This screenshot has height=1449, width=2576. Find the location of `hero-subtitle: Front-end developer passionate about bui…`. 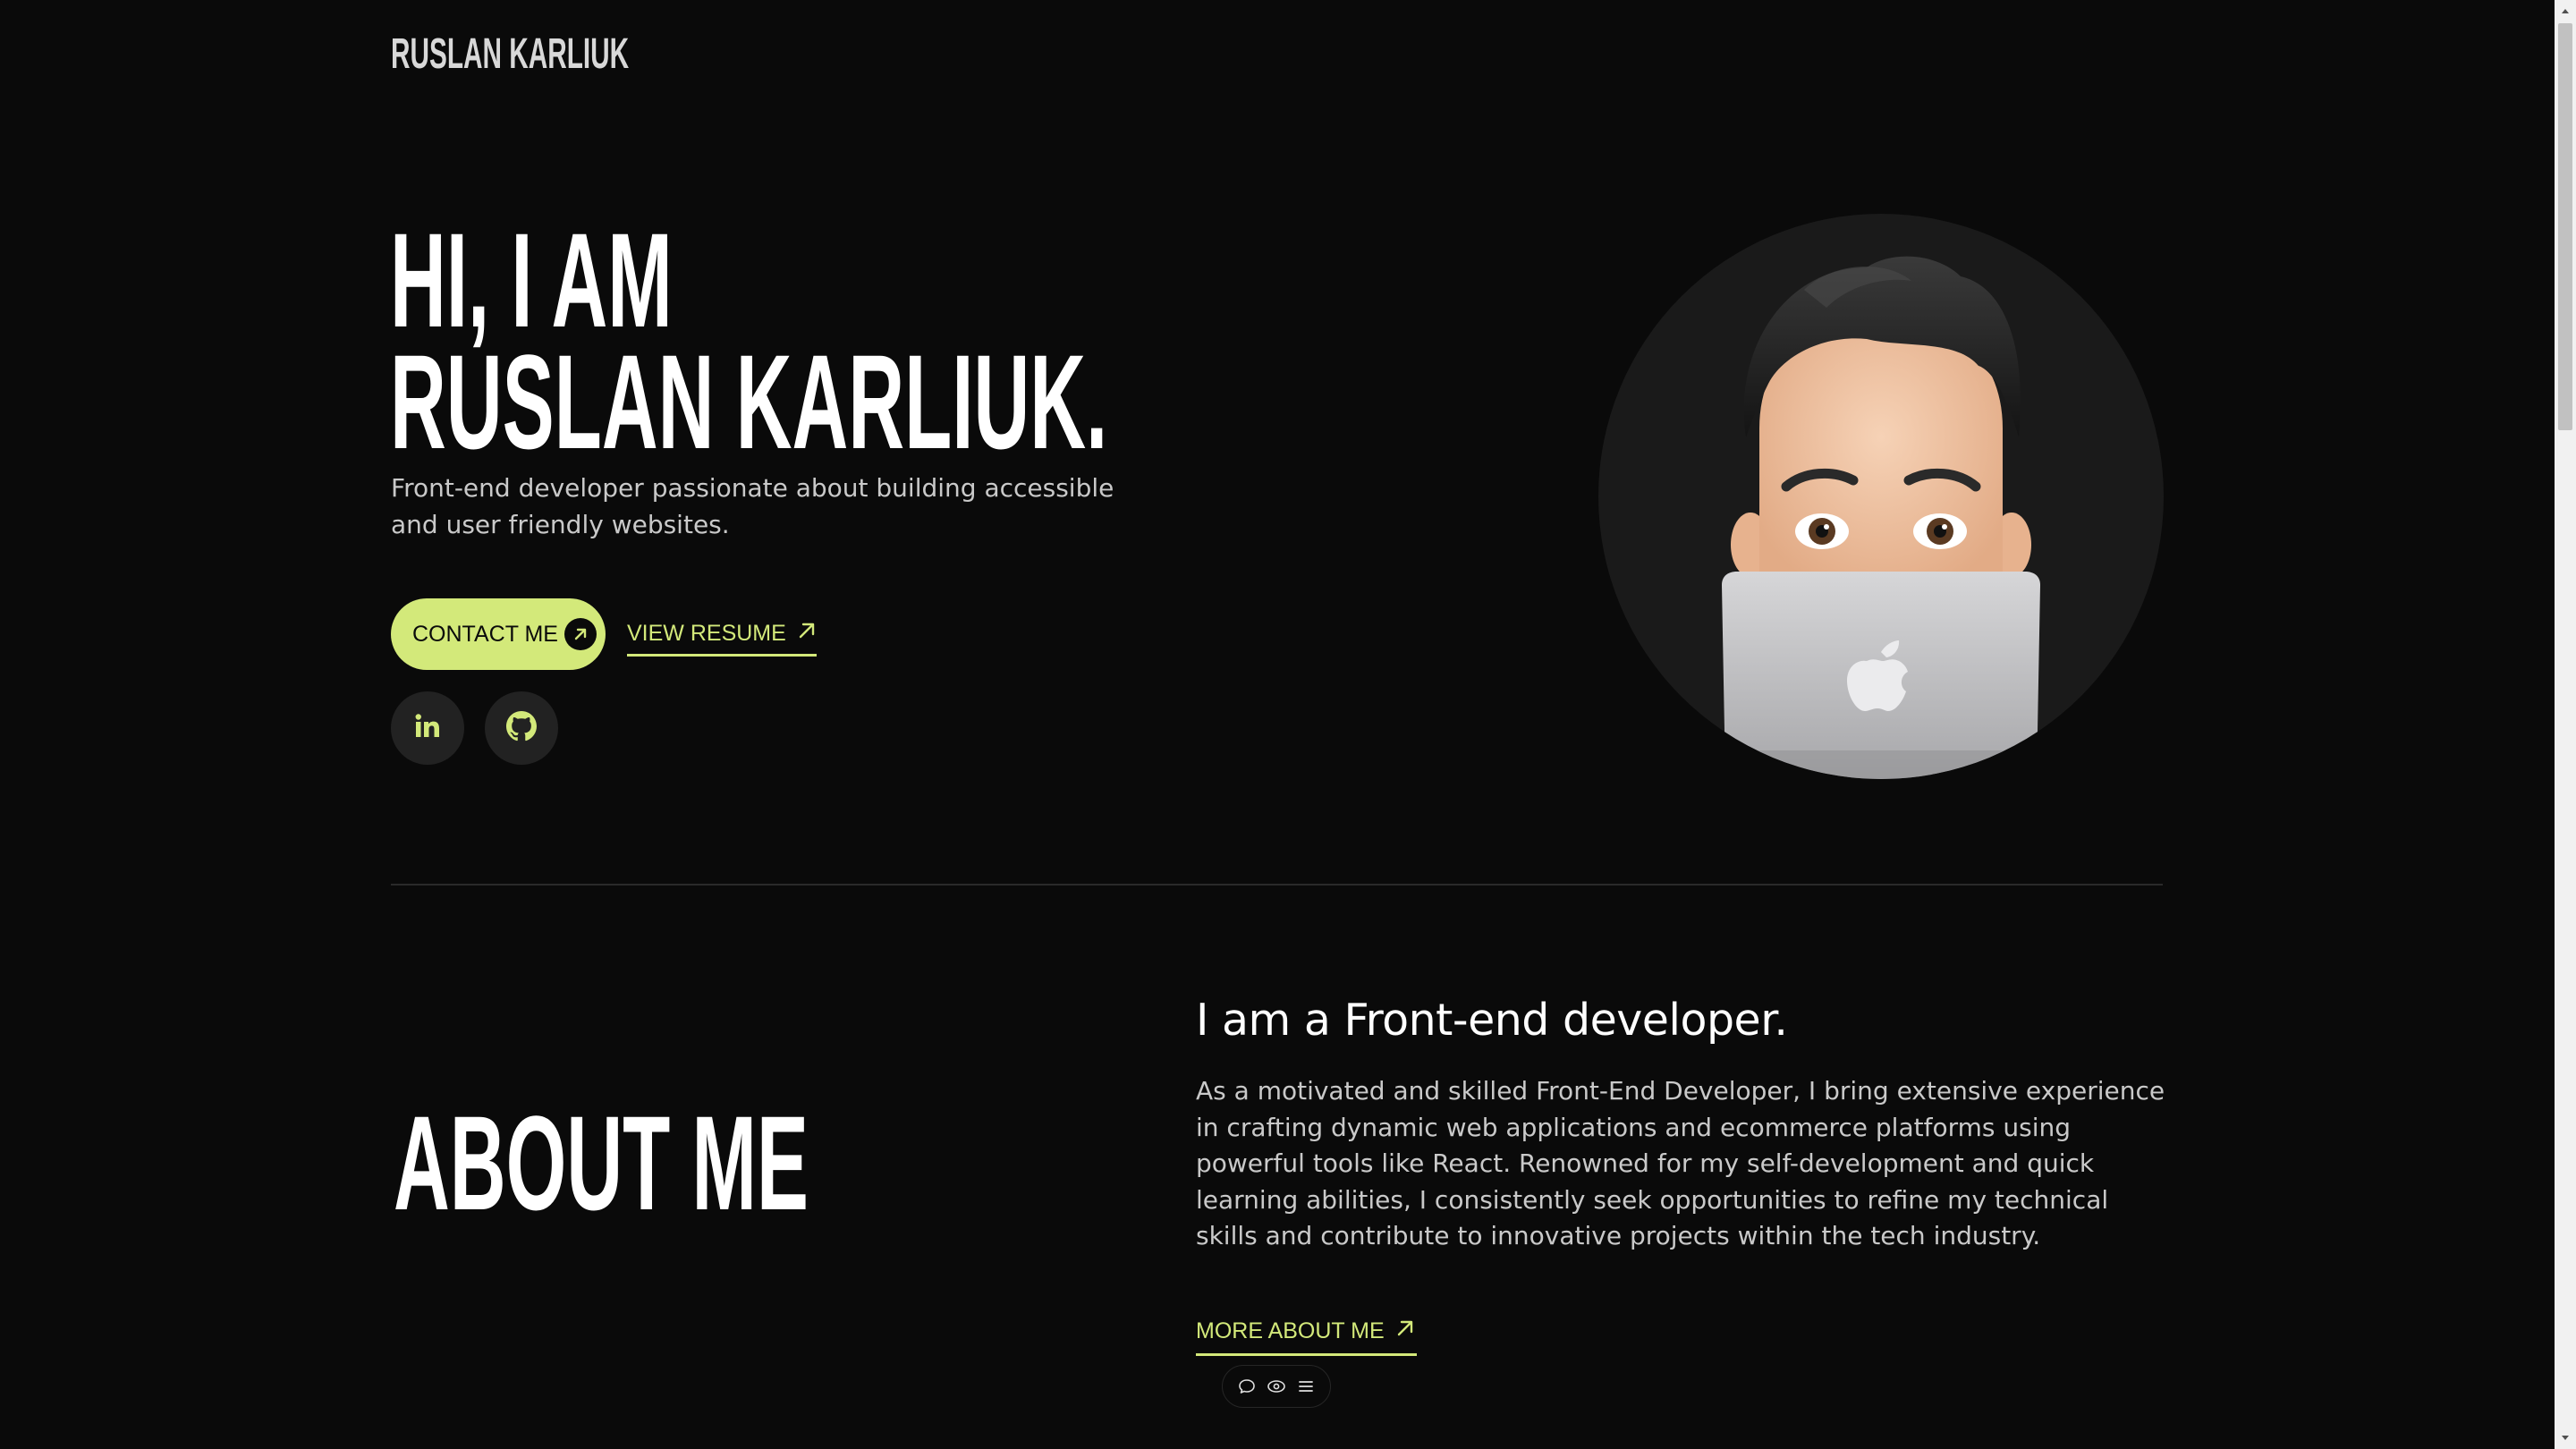

hero-subtitle: Front-end developer passionate about bui… is located at coordinates (752, 506).